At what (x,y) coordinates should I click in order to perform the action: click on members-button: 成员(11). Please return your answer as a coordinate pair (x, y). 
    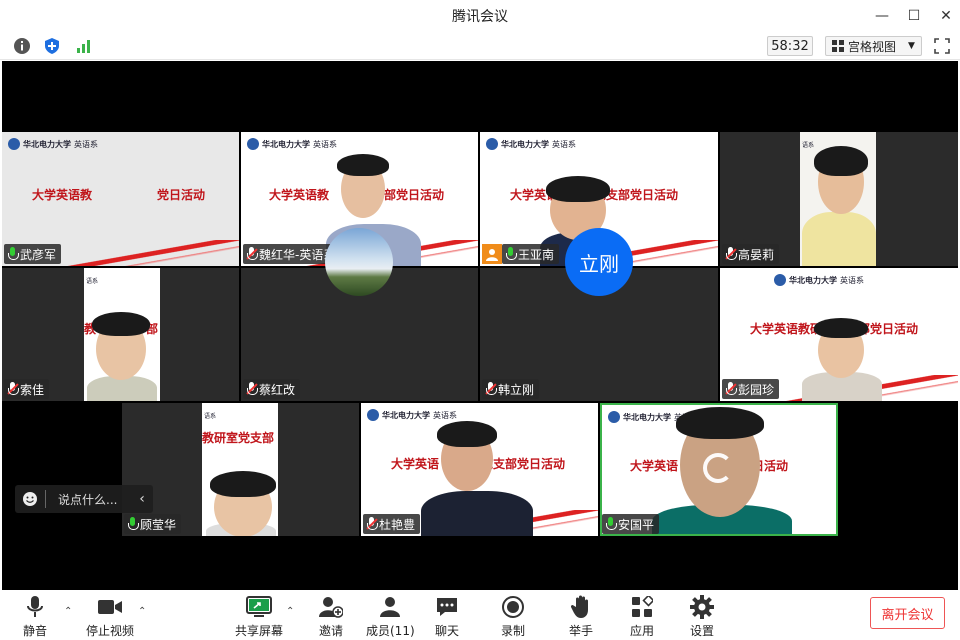
    Looking at the image, I should click on (390, 616).